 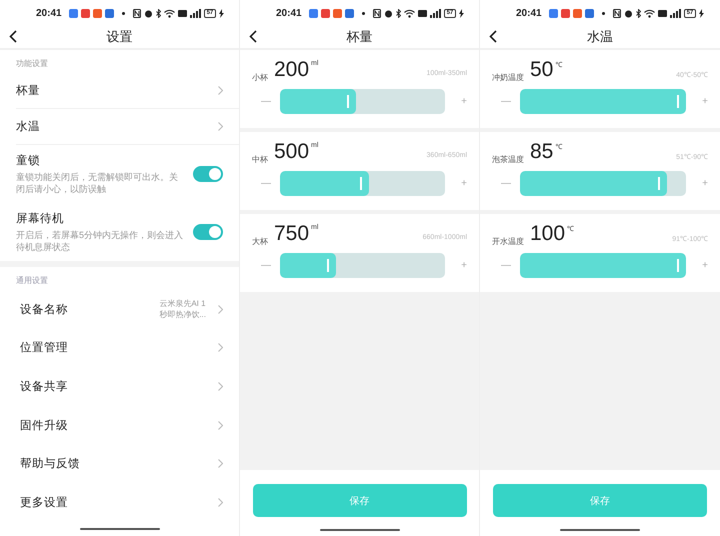 What do you see at coordinates (28, 91) in the screenshot?
I see `item-label: 杯量` at bounding box center [28, 91].